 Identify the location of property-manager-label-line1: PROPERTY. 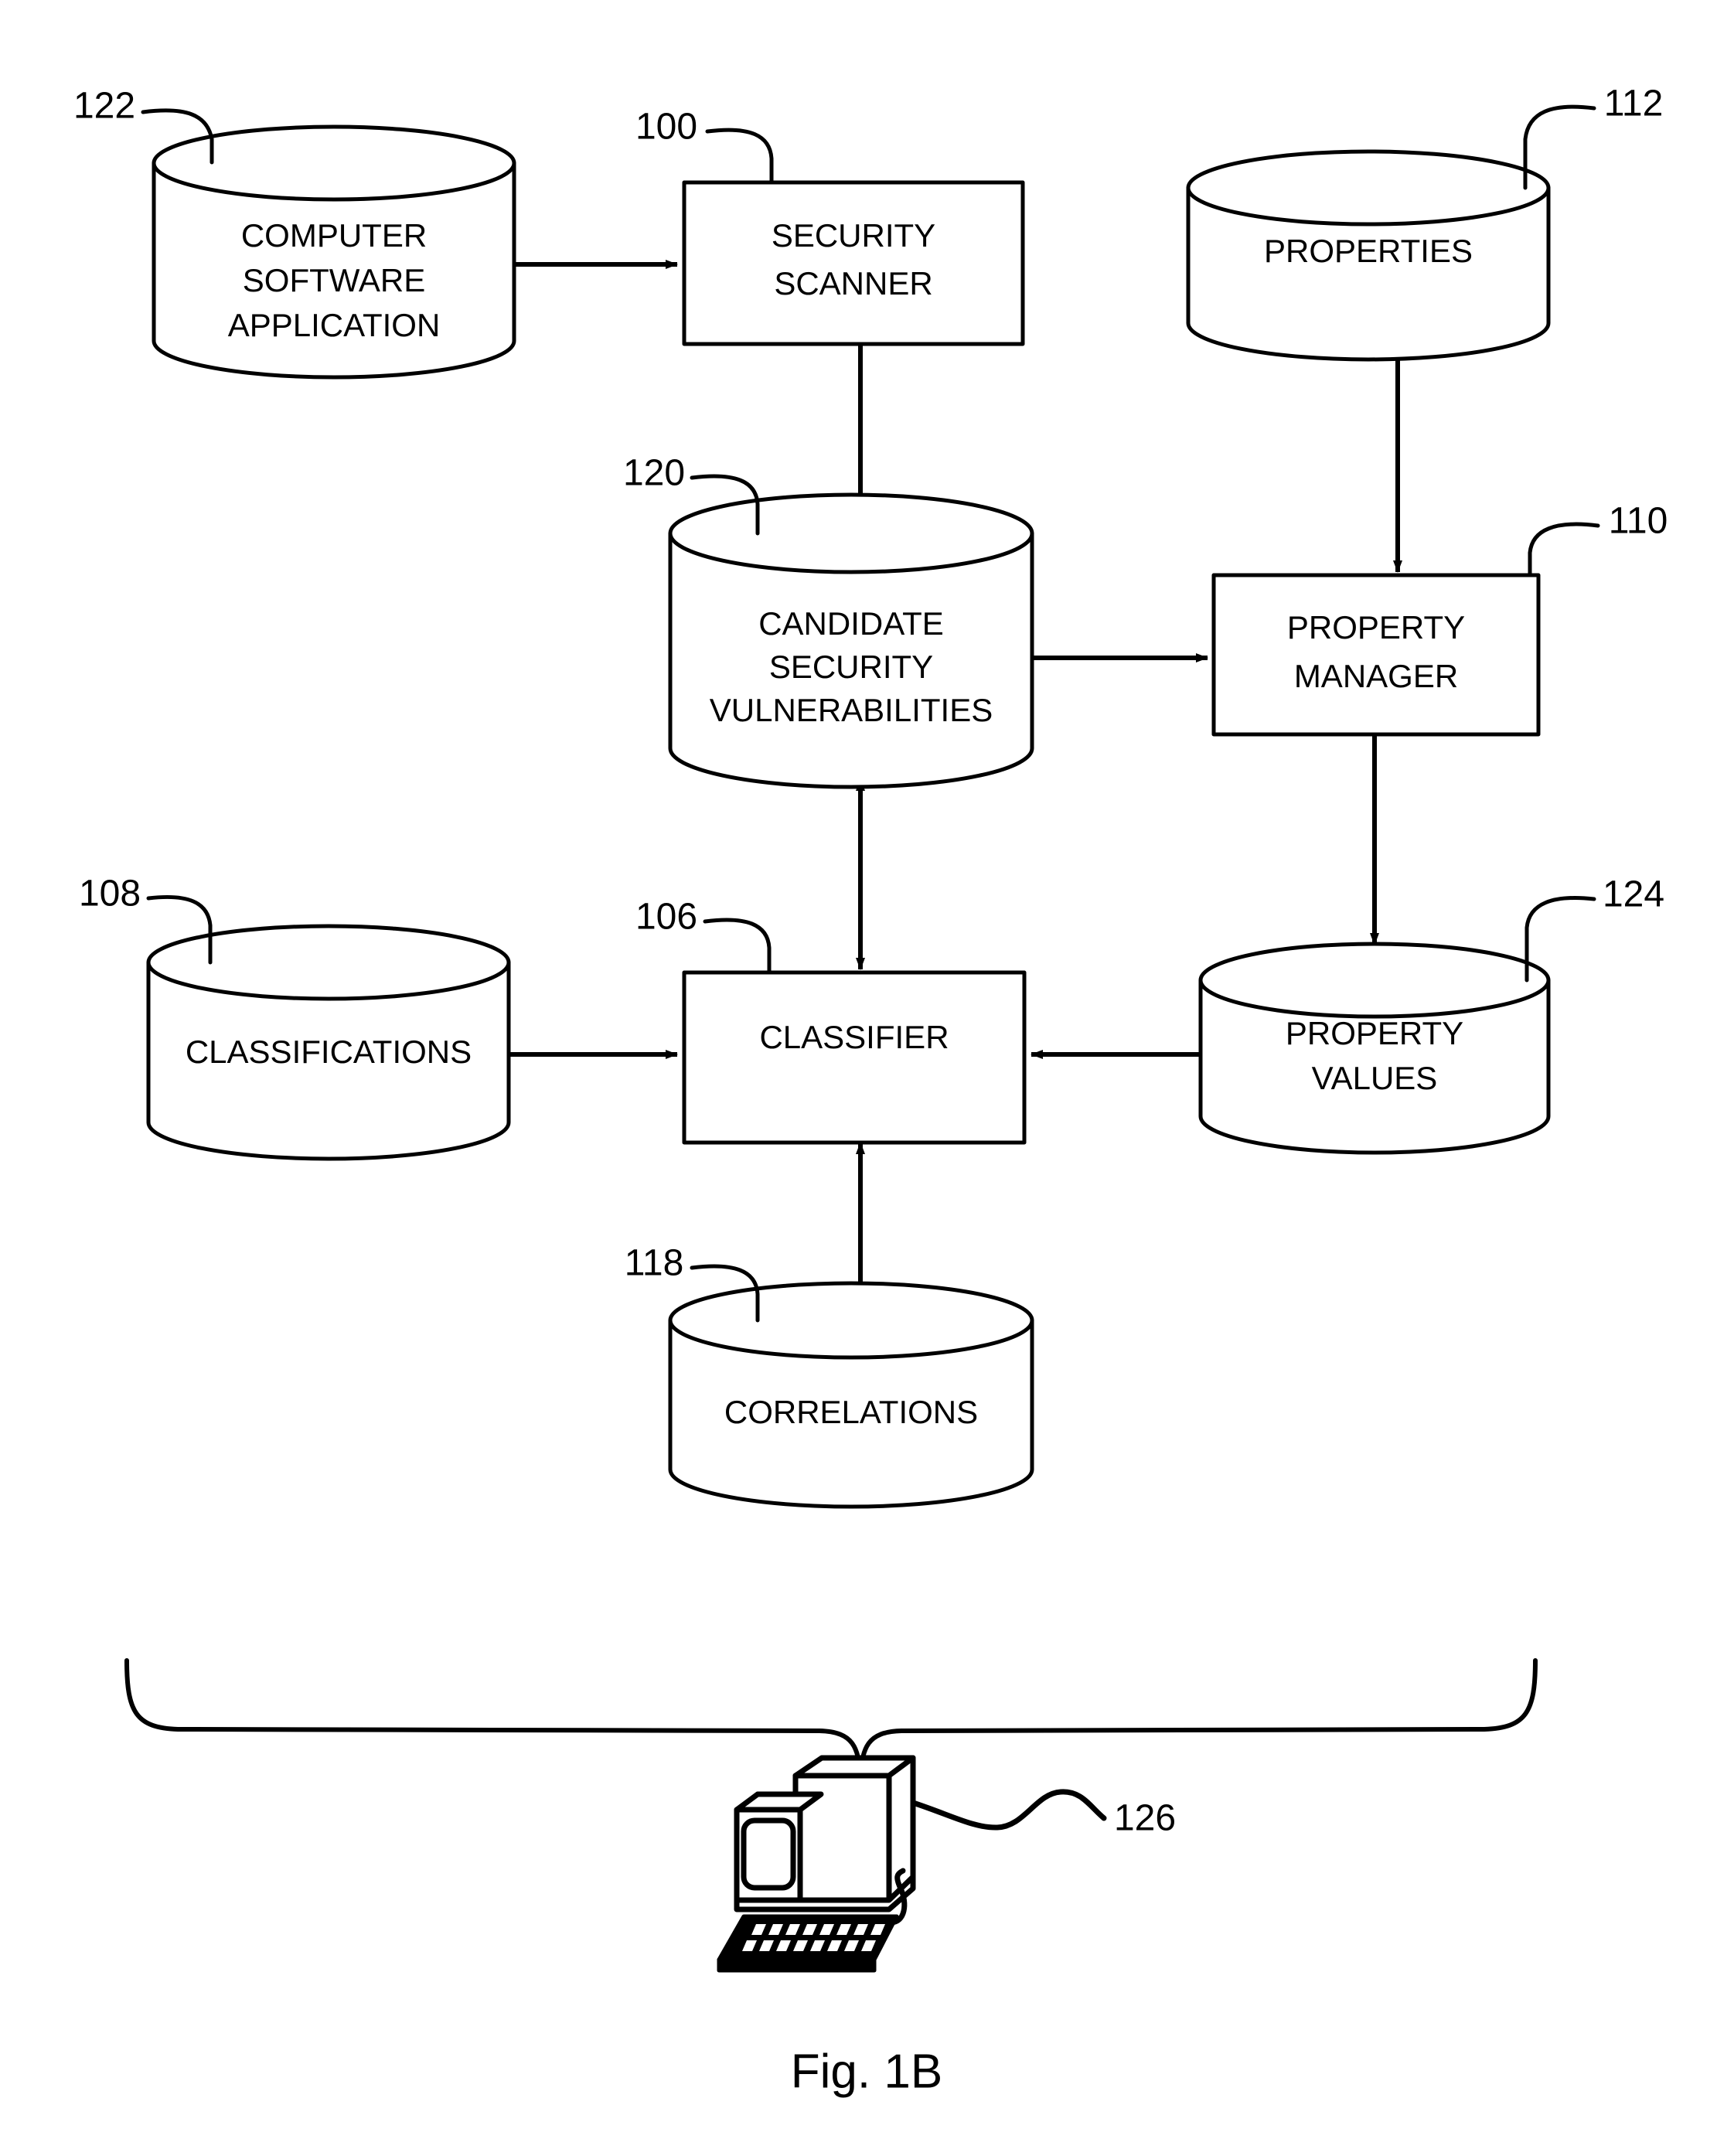
(1376, 627).